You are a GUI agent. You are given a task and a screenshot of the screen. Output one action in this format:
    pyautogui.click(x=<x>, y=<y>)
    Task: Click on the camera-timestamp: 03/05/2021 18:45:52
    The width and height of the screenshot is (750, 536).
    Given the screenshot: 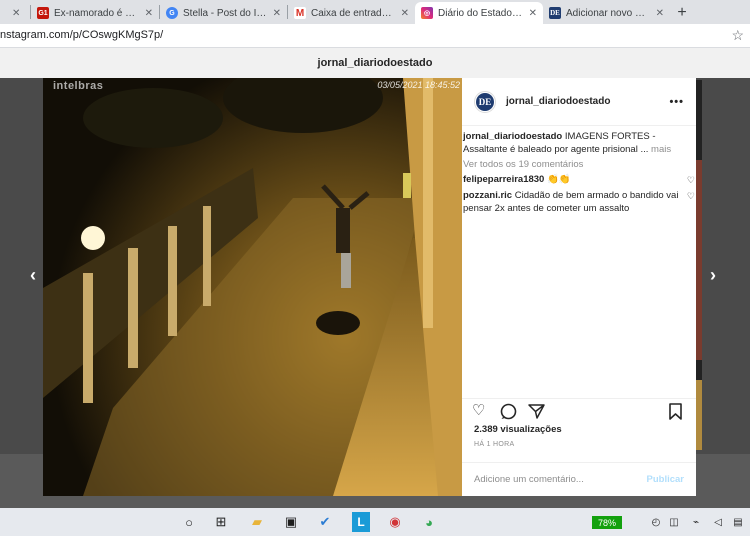 What is the action you would take?
    pyautogui.click(x=418, y=85)
    